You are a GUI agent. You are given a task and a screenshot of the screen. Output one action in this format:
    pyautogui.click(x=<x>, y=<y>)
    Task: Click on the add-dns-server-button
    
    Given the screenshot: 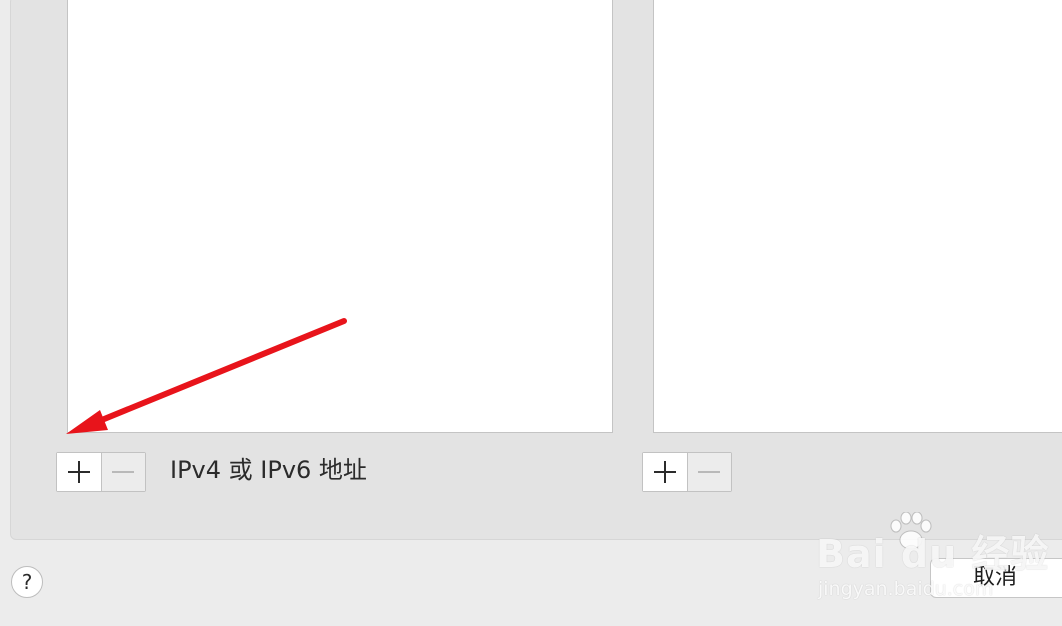 What is the action you would take?
    pyautogui.click(x=79, y=472)
    